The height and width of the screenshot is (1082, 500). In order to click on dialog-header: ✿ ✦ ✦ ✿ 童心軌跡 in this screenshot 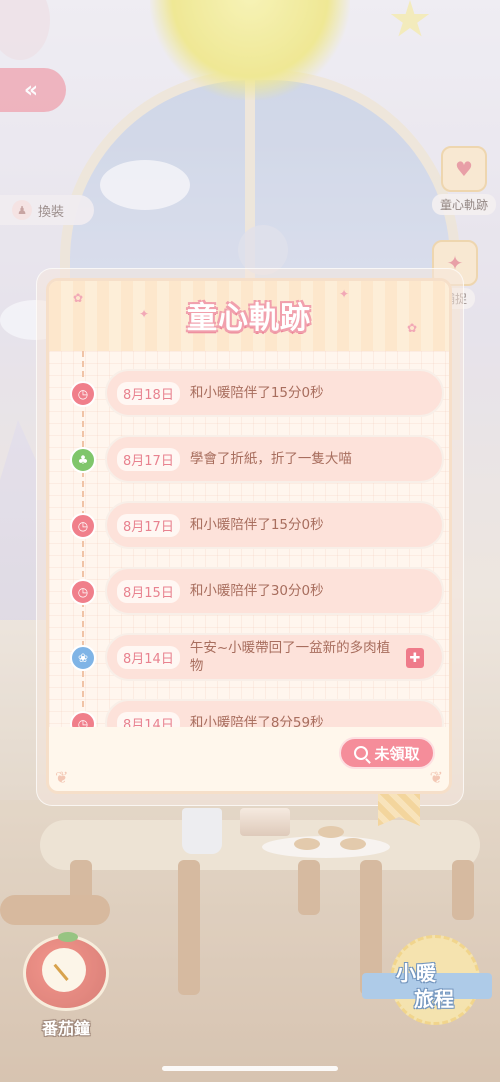, I will do `click(249, 317)`.